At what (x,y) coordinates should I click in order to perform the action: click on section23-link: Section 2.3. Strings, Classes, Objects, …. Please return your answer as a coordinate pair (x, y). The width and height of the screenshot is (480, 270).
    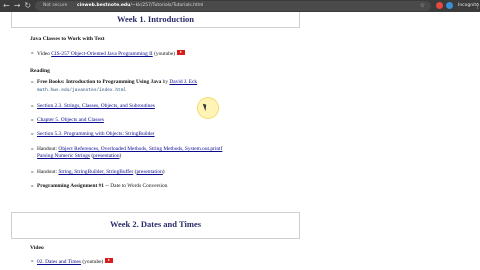
    Looking at the image, I should click on (96, 106).